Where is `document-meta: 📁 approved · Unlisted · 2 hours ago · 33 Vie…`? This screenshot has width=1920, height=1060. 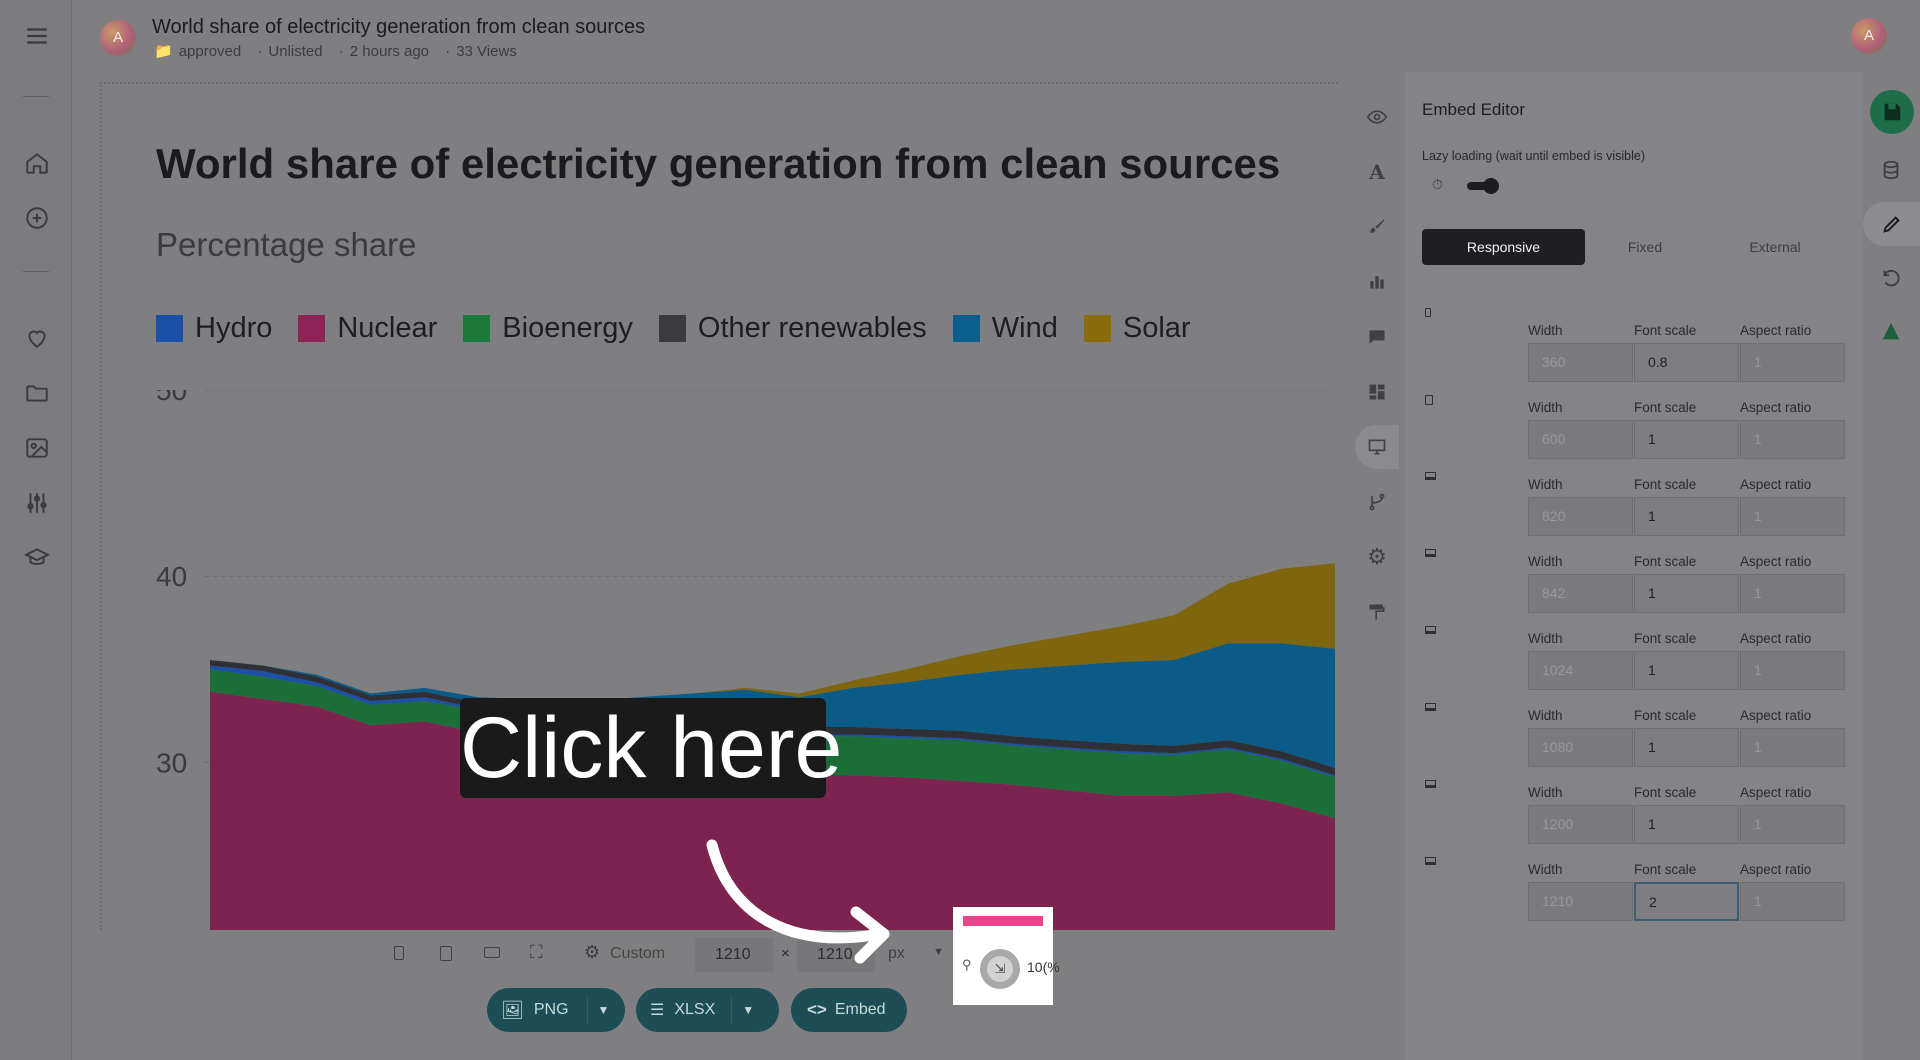 document-meta: 📁 approved · Unlisted · 2 hours ago · 33 Vie… is located at coordinates (338, 51).